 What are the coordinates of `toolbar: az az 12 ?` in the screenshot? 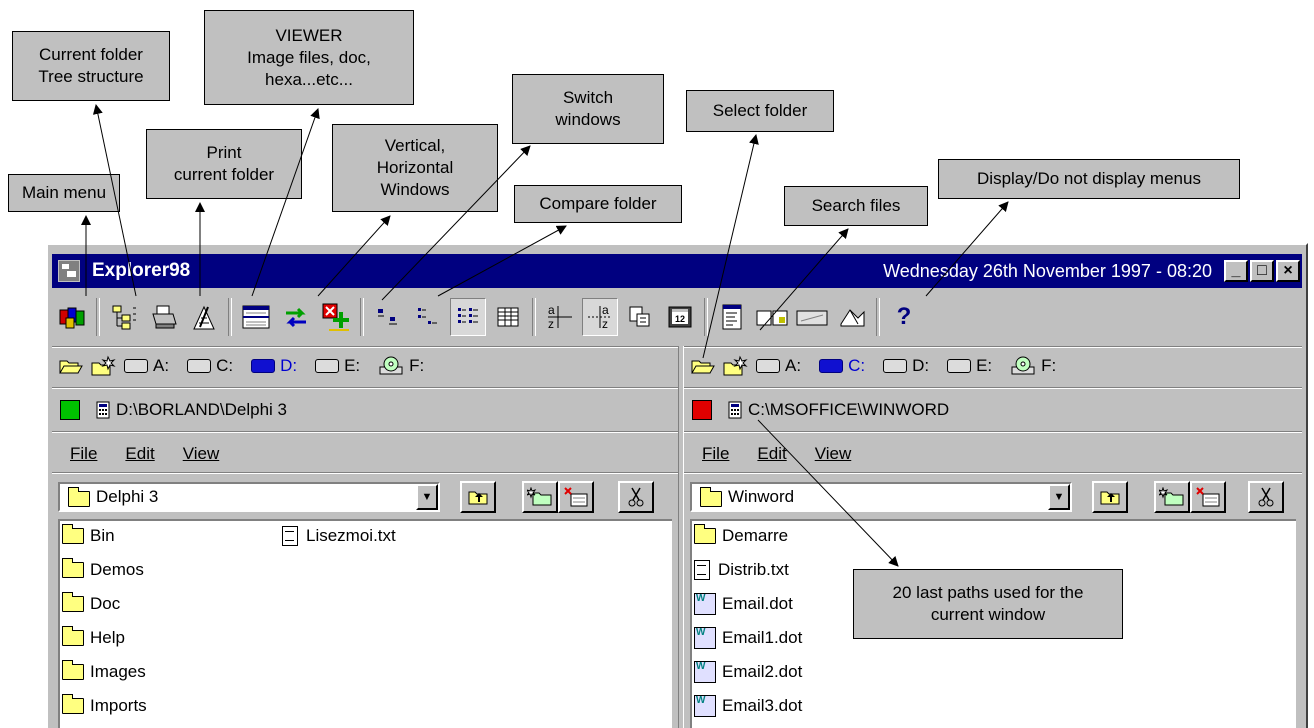 It's located at (677, 317).